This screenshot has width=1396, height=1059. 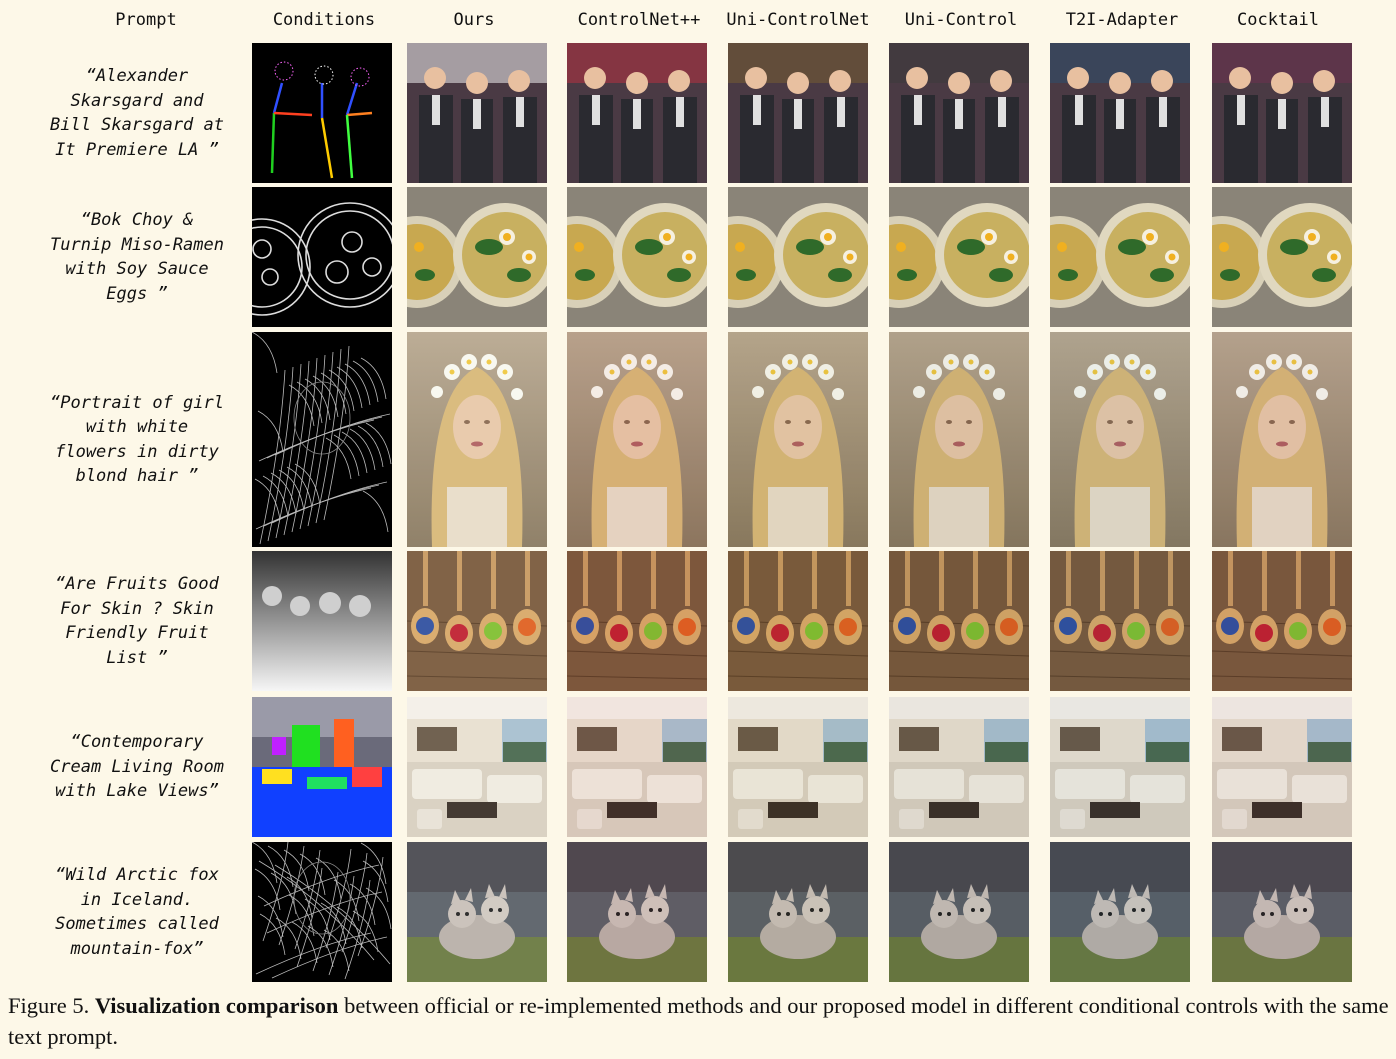 I want to click on header-uni-control: Uni-Control, so click(x=961, y=20).